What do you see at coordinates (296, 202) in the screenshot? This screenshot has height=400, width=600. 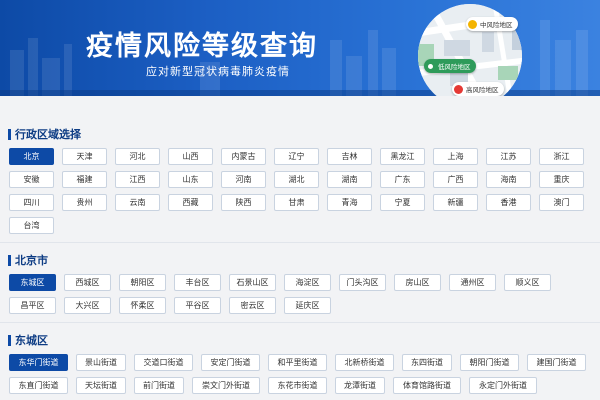 I see `province-chip: 甘肃` at bounding box center [296, 202].